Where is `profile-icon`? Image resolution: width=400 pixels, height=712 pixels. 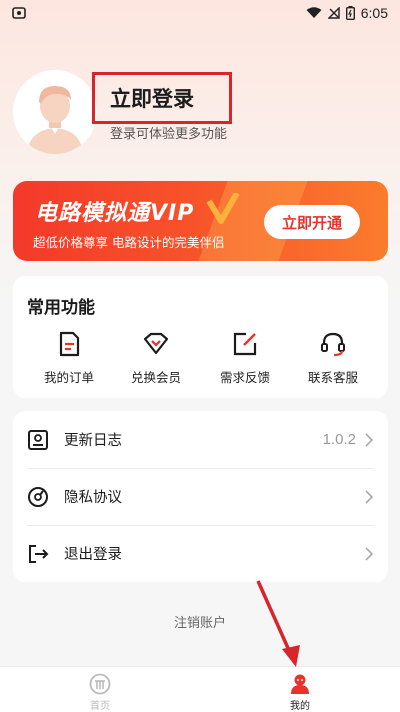 profile-icon is located at coordinates (300, 684).